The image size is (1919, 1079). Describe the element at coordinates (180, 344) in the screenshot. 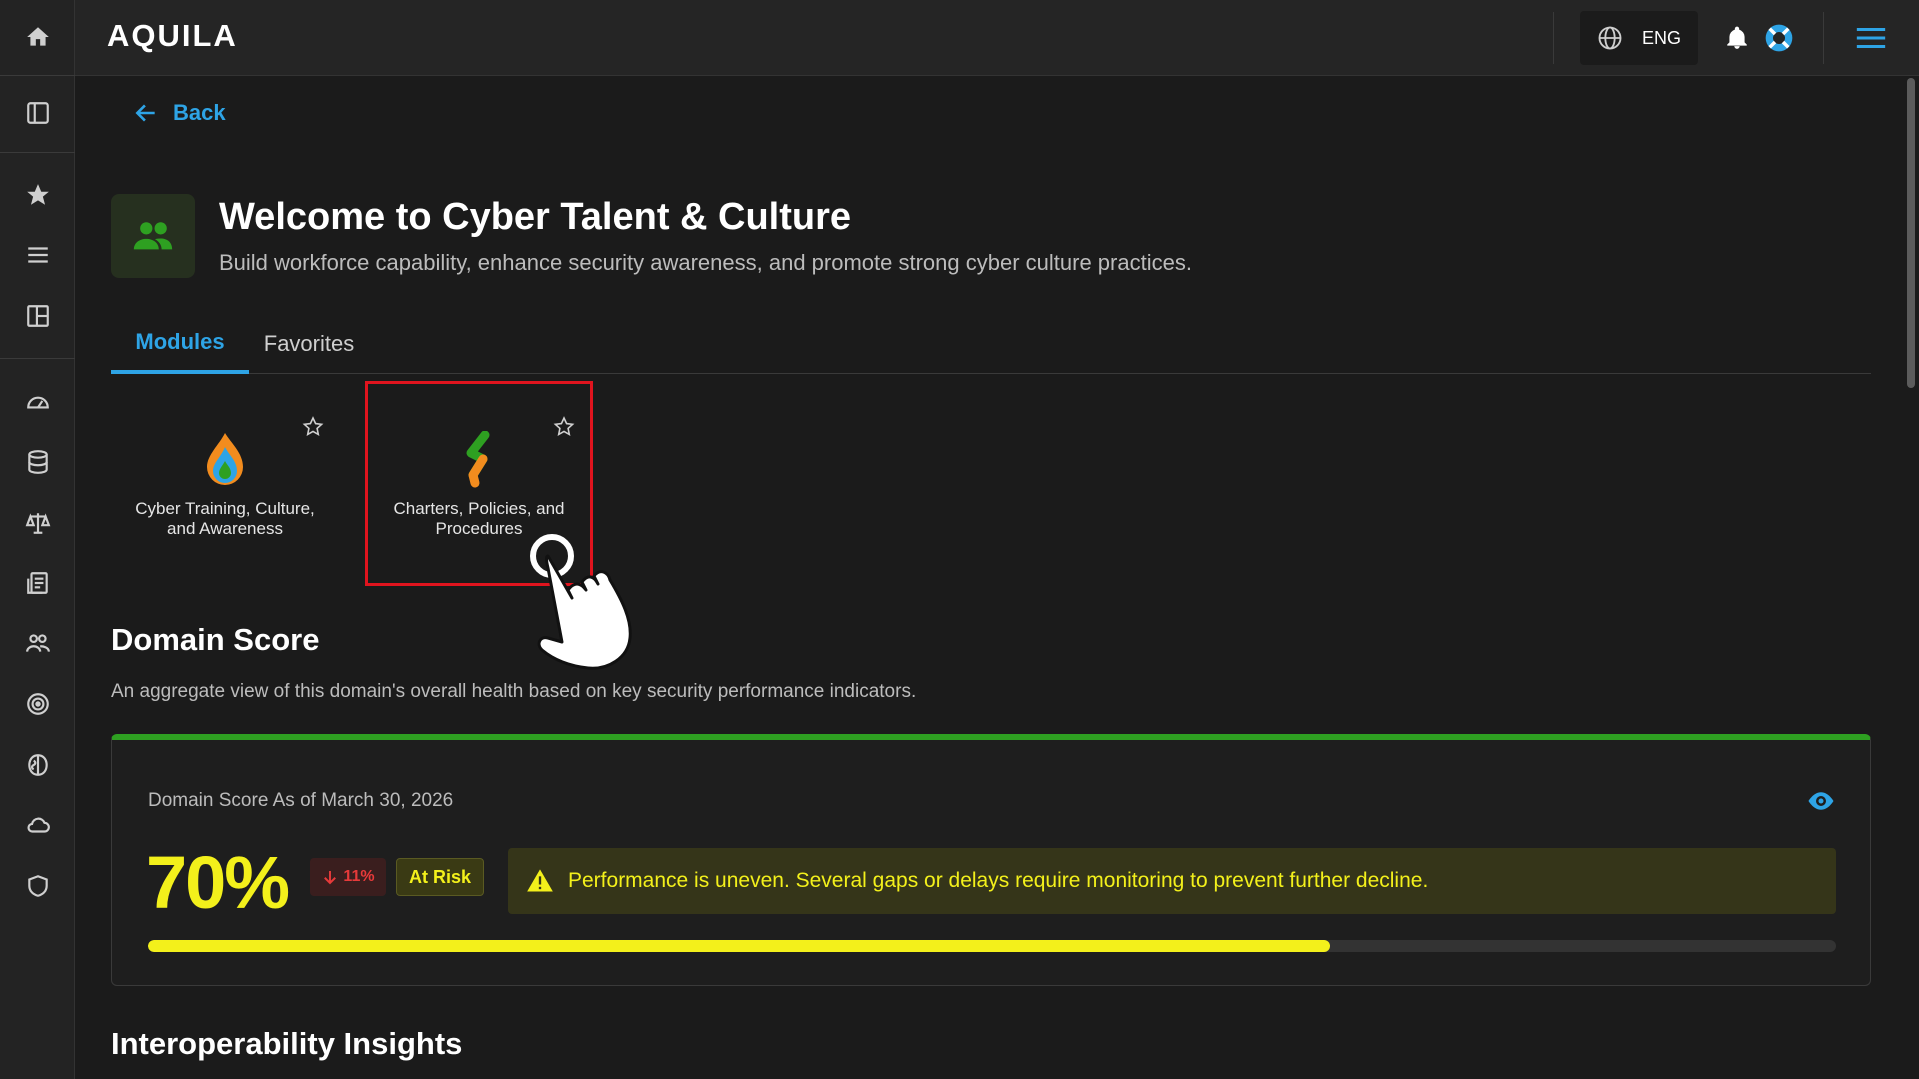

I see `tab-modules: Modules` at that location.